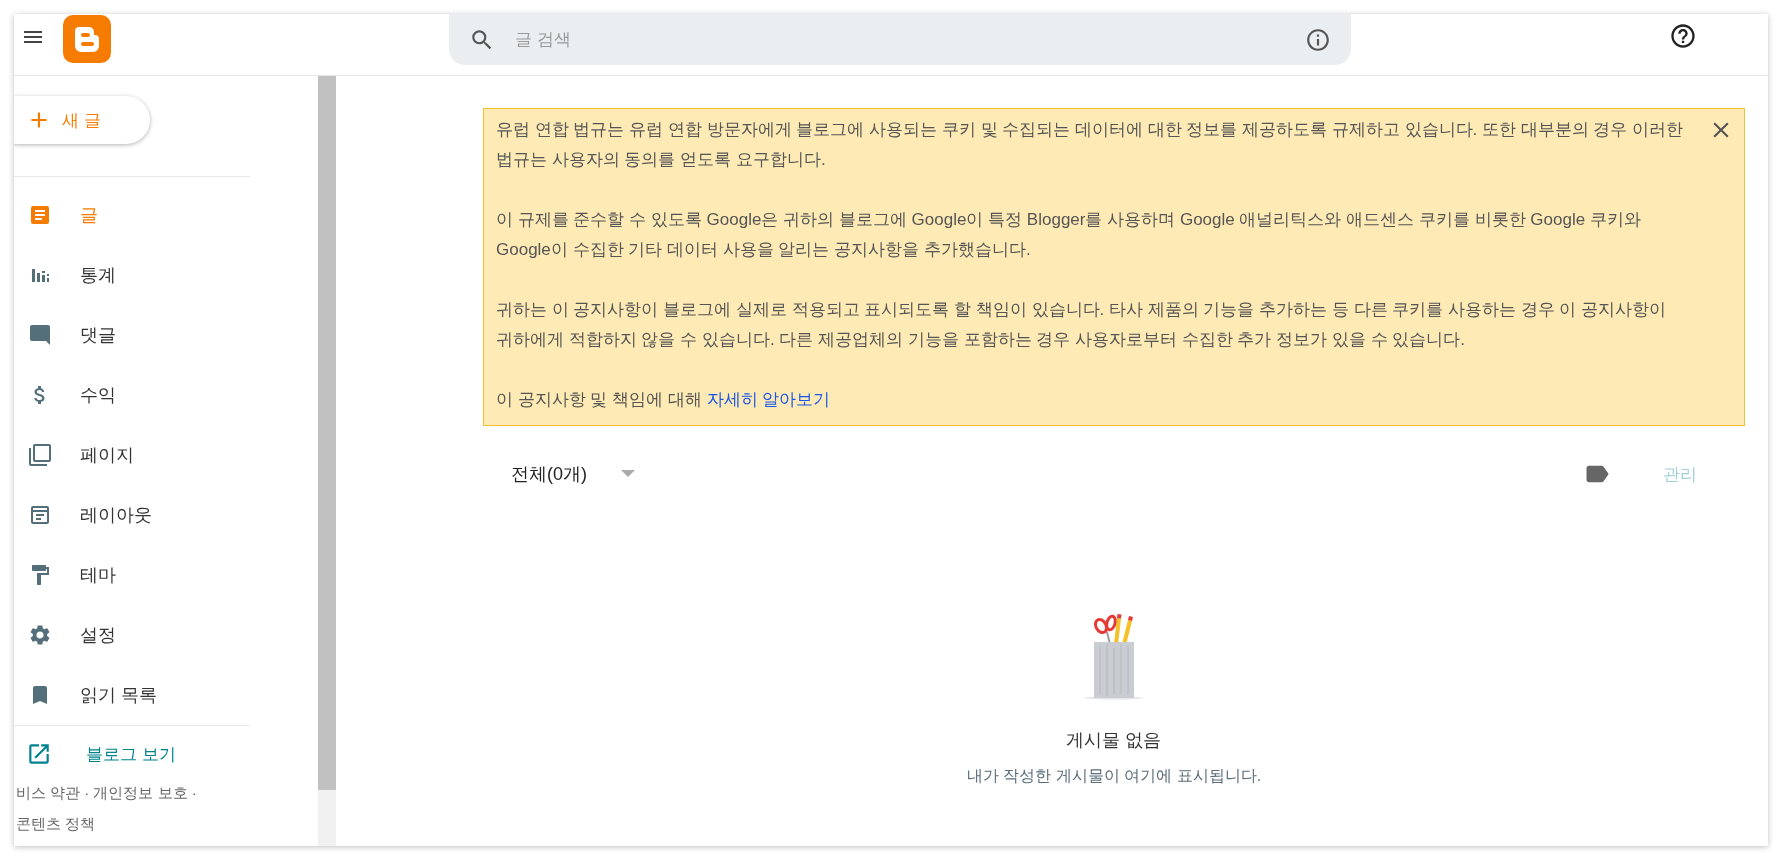 The height and width of the screenshot is (861, 1783). I want to click on nav-item: 페이지, so click(132, 455).